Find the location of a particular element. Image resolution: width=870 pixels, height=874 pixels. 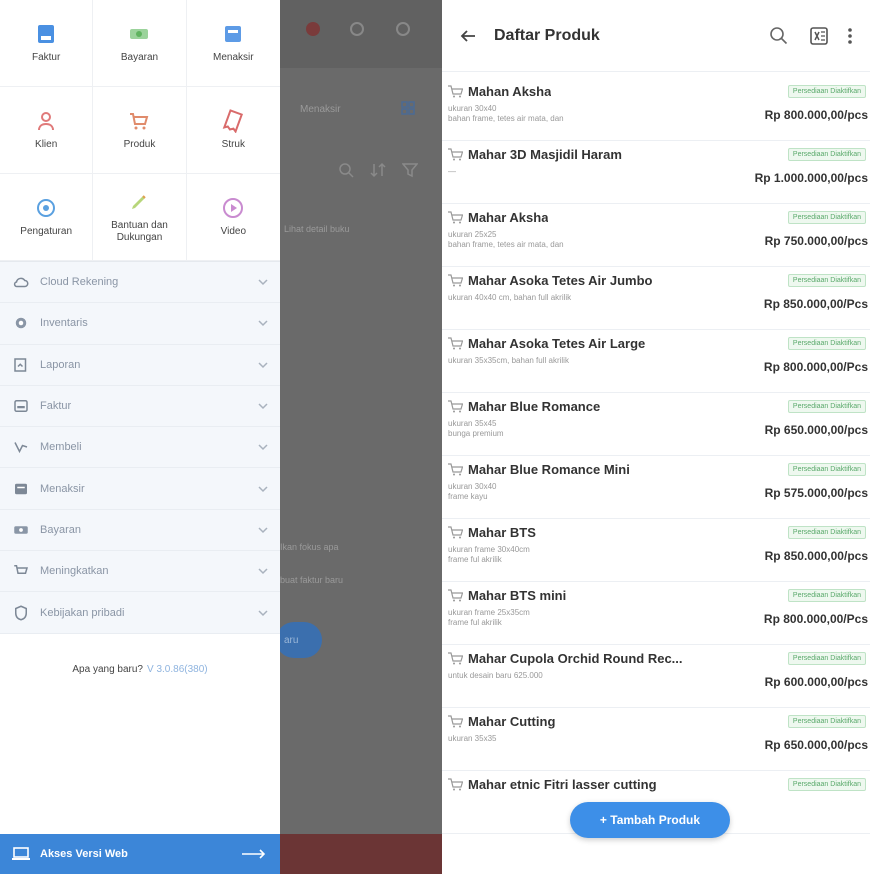

product-name: Mahar Asoka Tetes Air Large is located at coordinates (598, 343).